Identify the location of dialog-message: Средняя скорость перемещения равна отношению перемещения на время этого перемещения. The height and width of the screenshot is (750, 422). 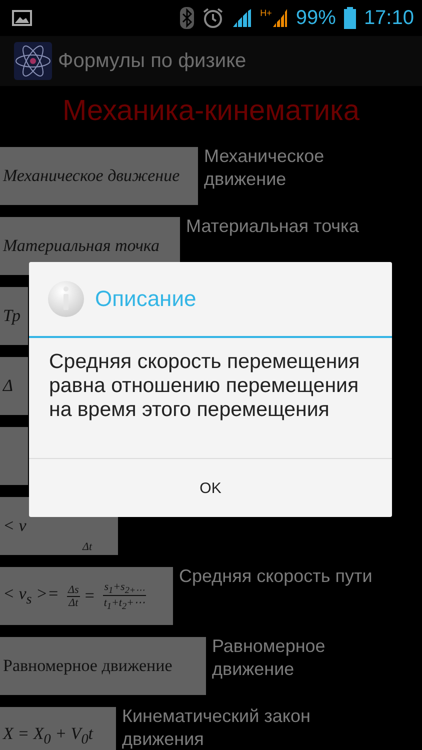
(204, 385).